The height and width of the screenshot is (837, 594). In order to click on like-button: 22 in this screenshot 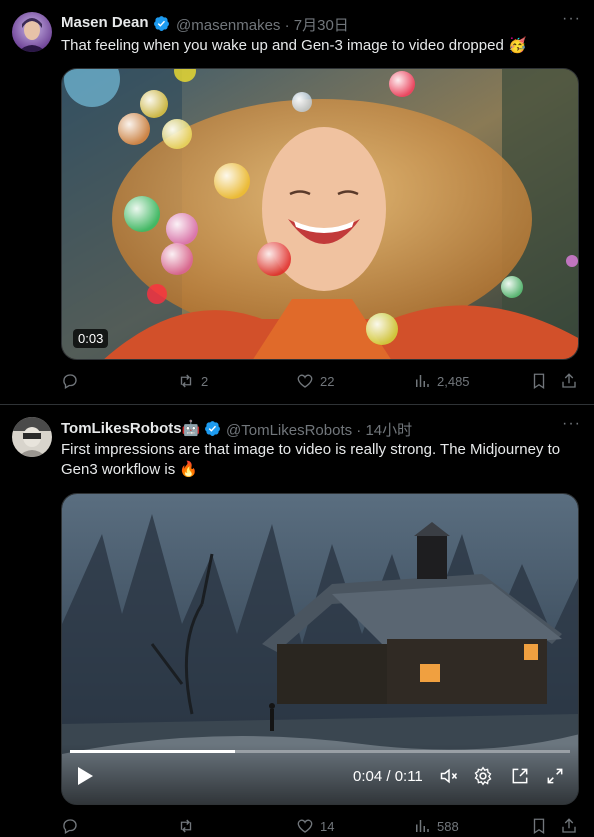, I will do `click(315, 381)`.